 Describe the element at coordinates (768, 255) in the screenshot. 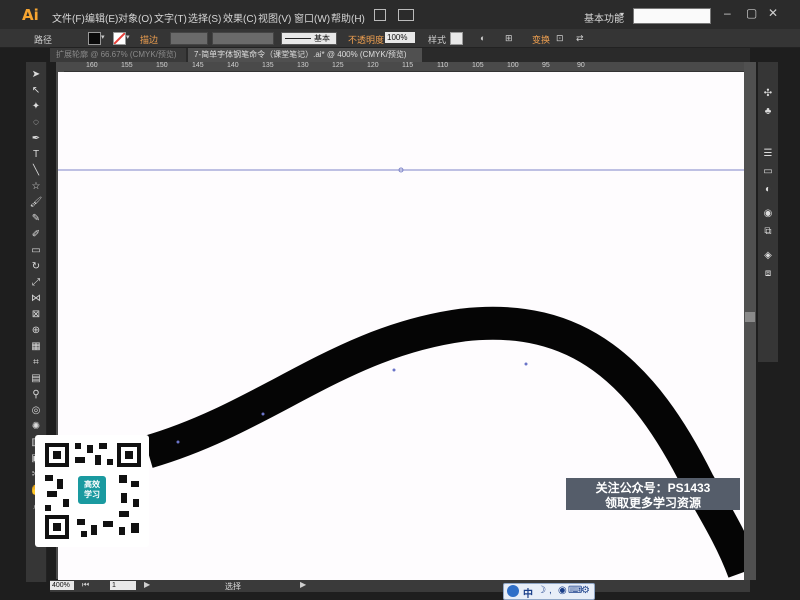

I see `layers-panel-icon: ◈` at that location.